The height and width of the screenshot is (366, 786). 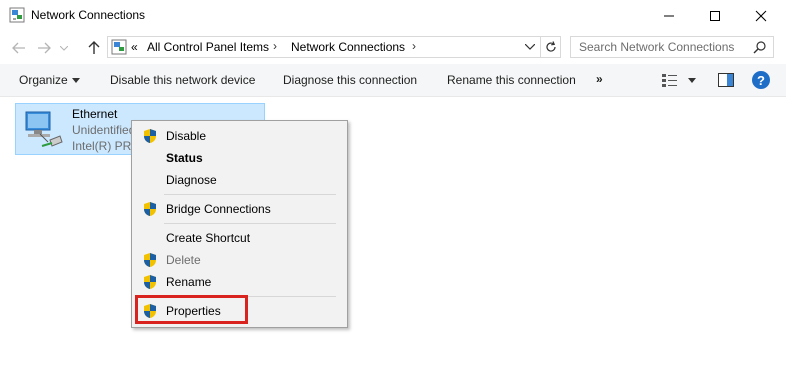 I want to click on close-button, so click(x=761, y=16).